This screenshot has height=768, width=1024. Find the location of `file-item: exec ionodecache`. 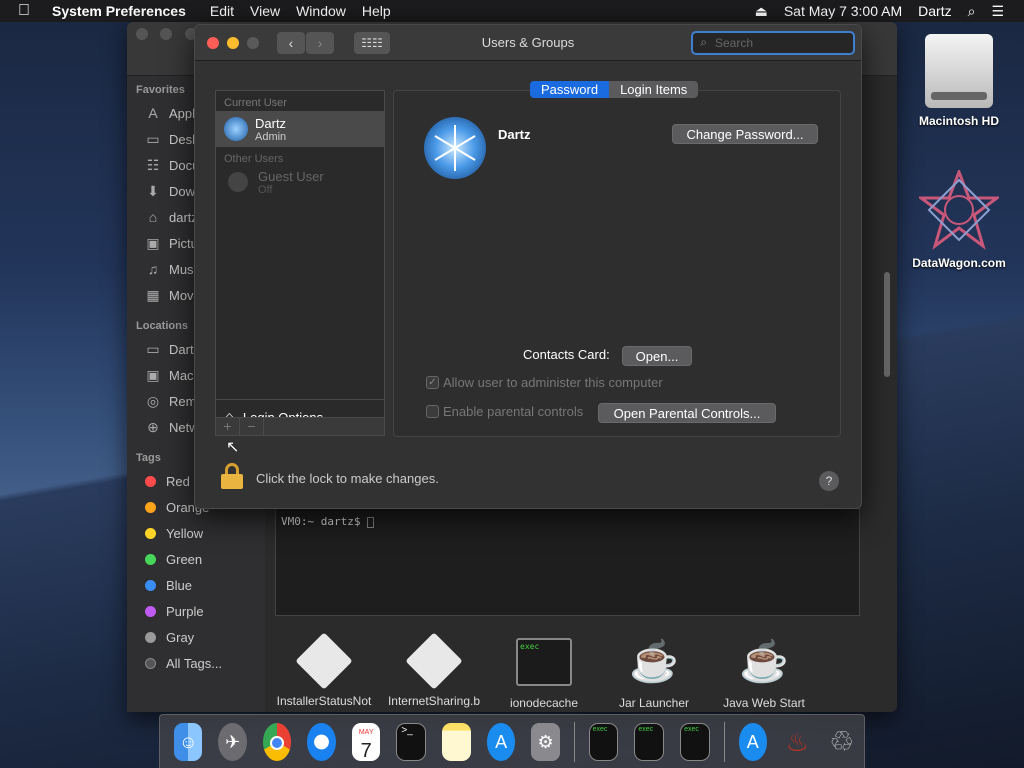

file-item: exec ionodecache is located at coordinates (544, 672).